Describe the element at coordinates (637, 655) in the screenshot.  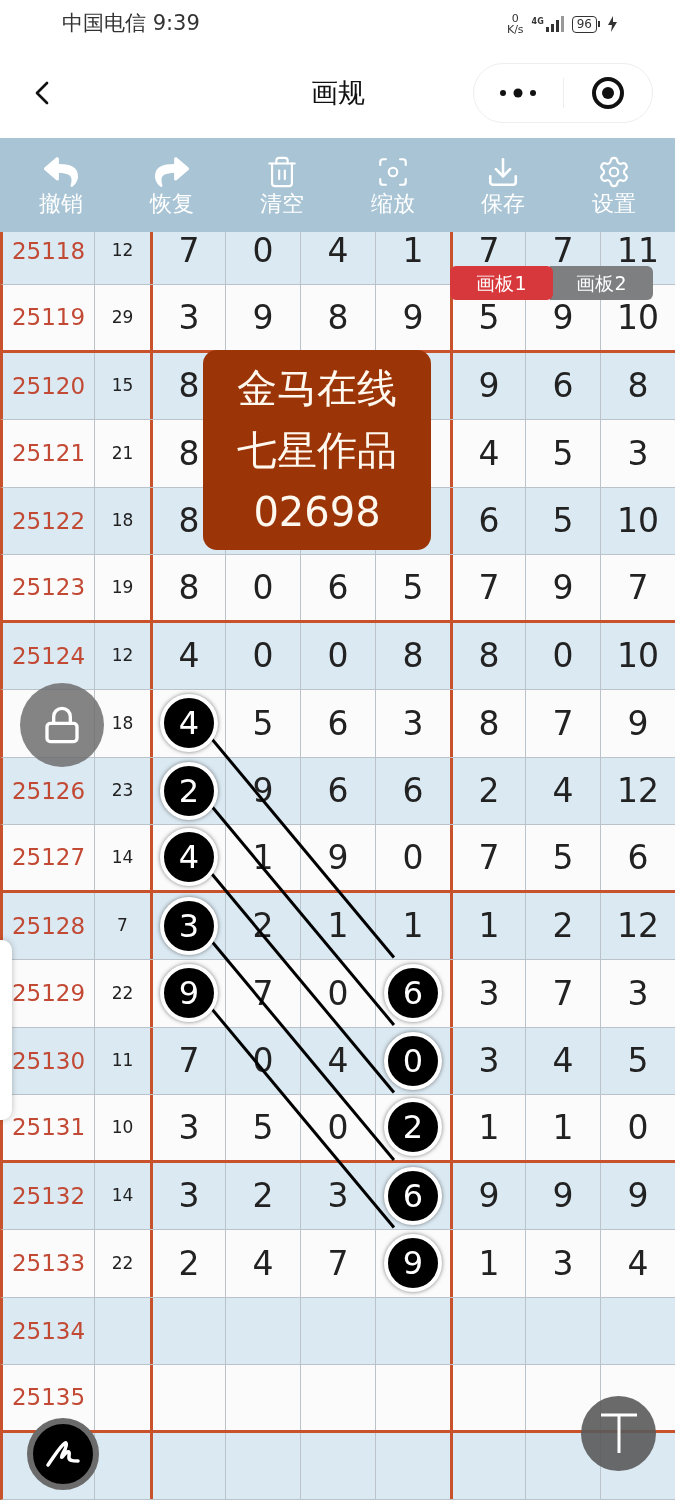
I see `number-cell: 10` at that location.